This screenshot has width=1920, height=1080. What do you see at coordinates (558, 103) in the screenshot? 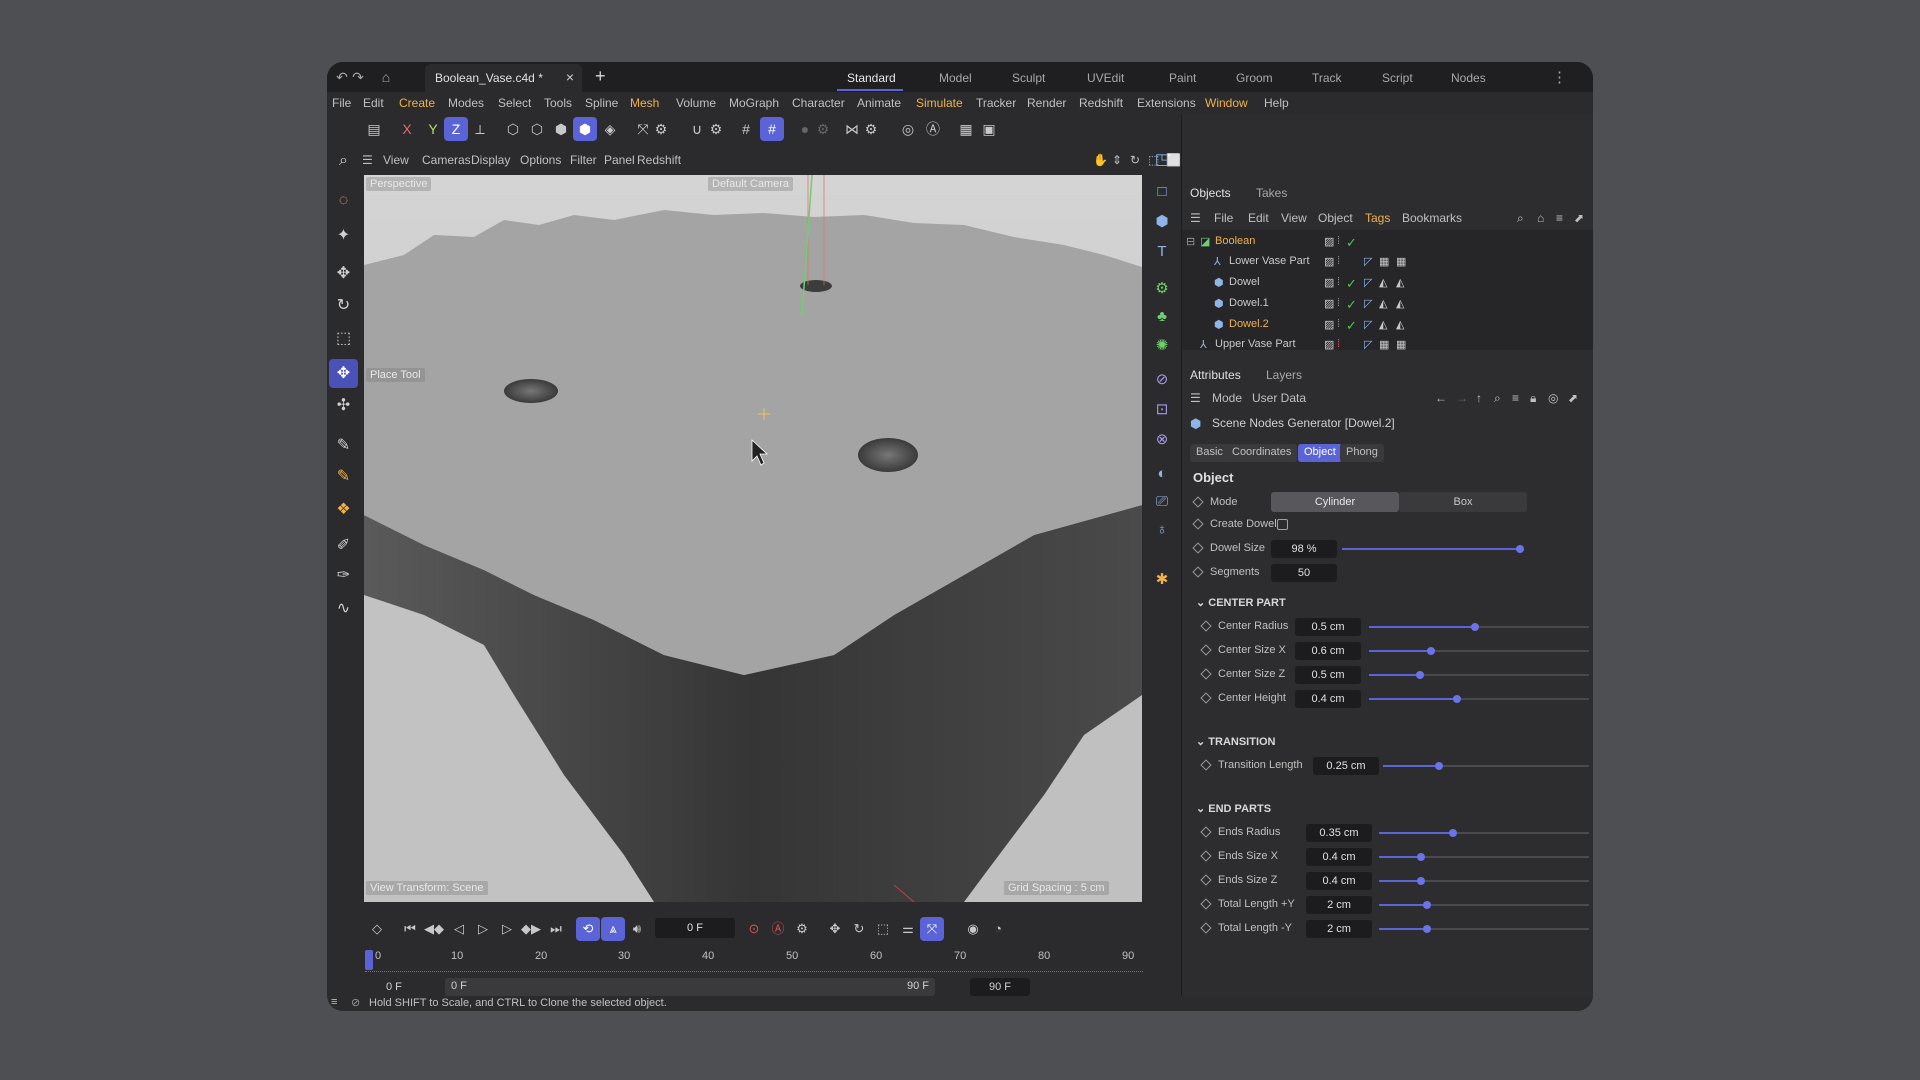
I see `menu-tools: Tools` at bounding box center [558, 103].